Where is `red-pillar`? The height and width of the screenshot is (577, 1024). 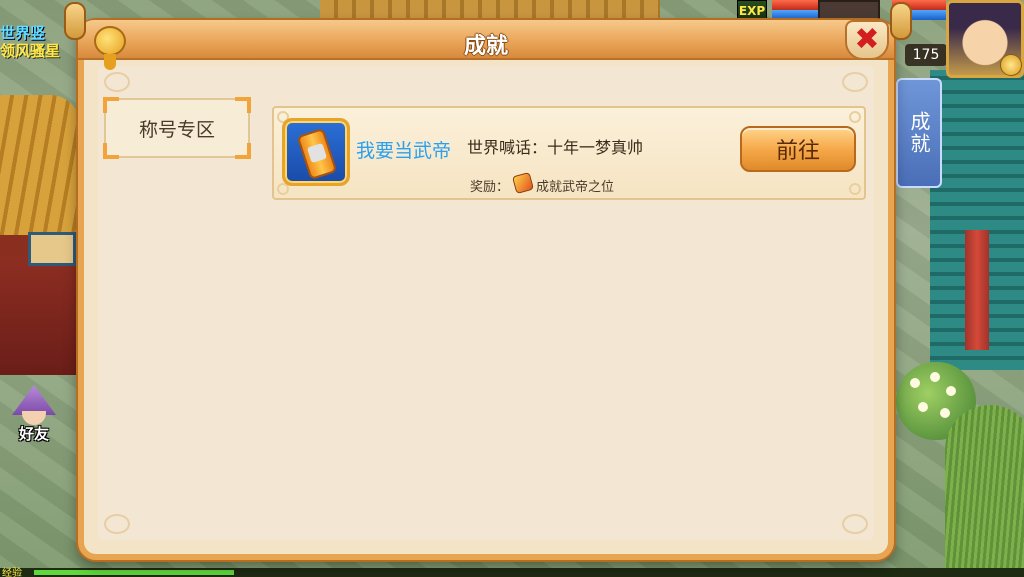
red-pillar is located at coordinates (977, 290).